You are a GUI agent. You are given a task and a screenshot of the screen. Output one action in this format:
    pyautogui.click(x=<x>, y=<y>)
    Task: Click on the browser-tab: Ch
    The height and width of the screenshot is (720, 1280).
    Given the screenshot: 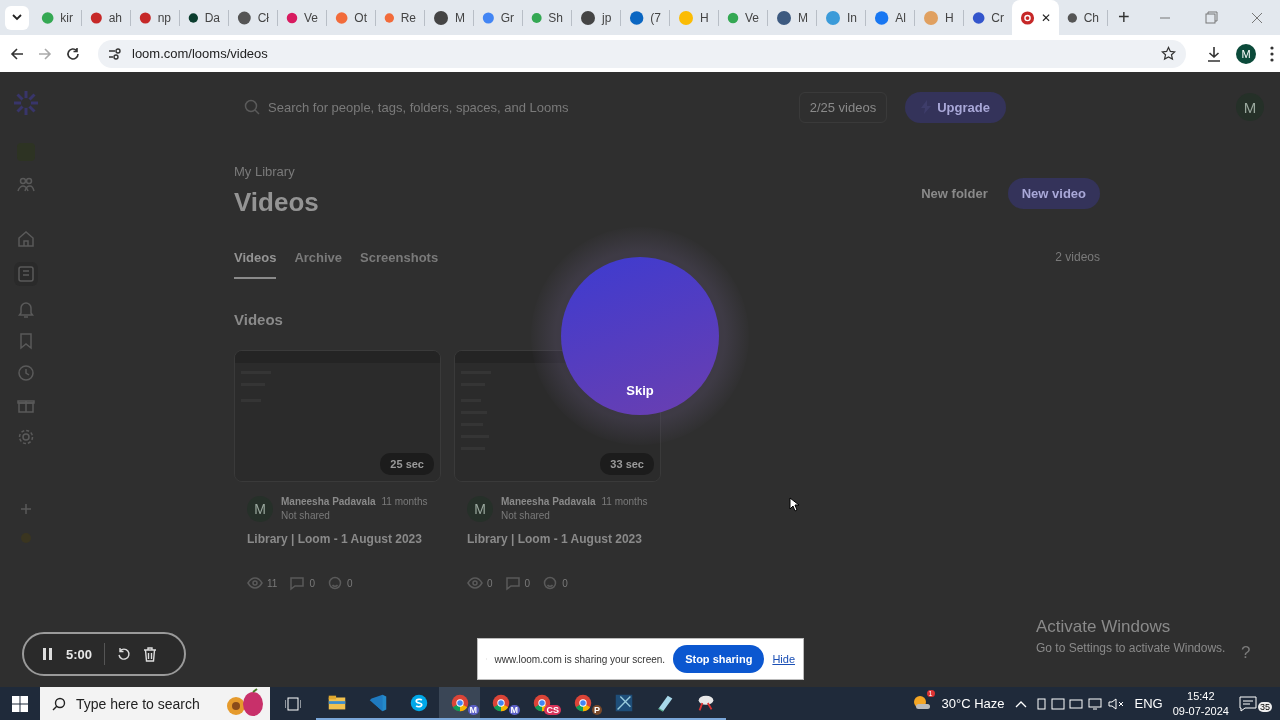 What is the action you would take?
    pyautogui.click(x=1083, y=17)
    